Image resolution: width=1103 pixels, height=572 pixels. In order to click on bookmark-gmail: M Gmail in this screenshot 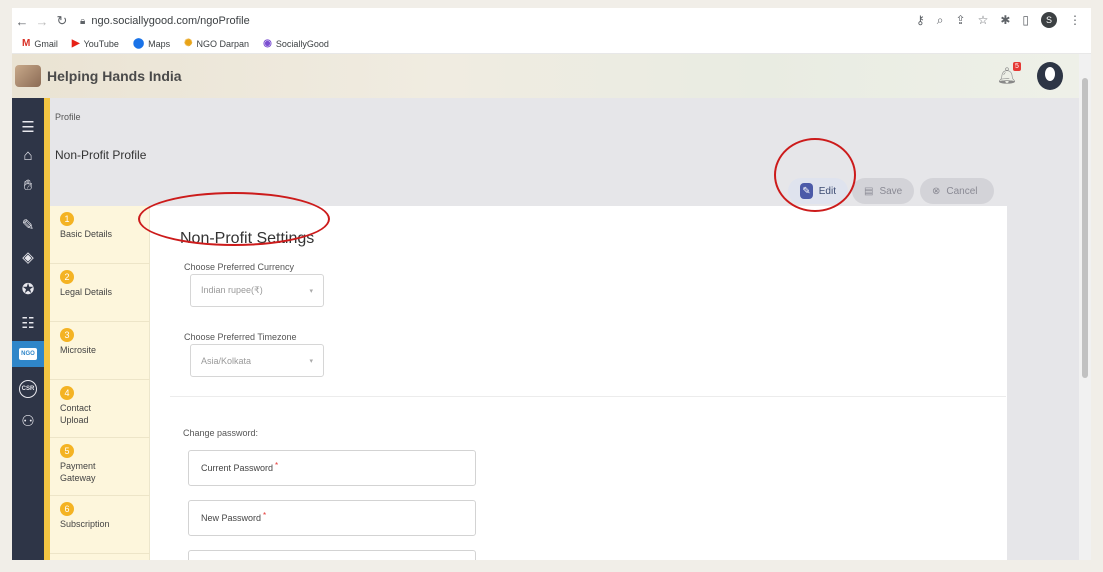, I will do `click(40, 43)`.